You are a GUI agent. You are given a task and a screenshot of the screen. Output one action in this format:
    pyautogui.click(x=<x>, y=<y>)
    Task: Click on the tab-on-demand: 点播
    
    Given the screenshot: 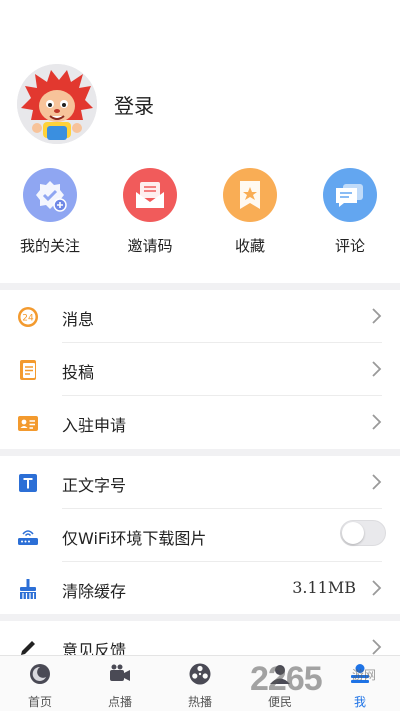 What is the action you would take?
    pyautogui.click(x=120, y=683)
    